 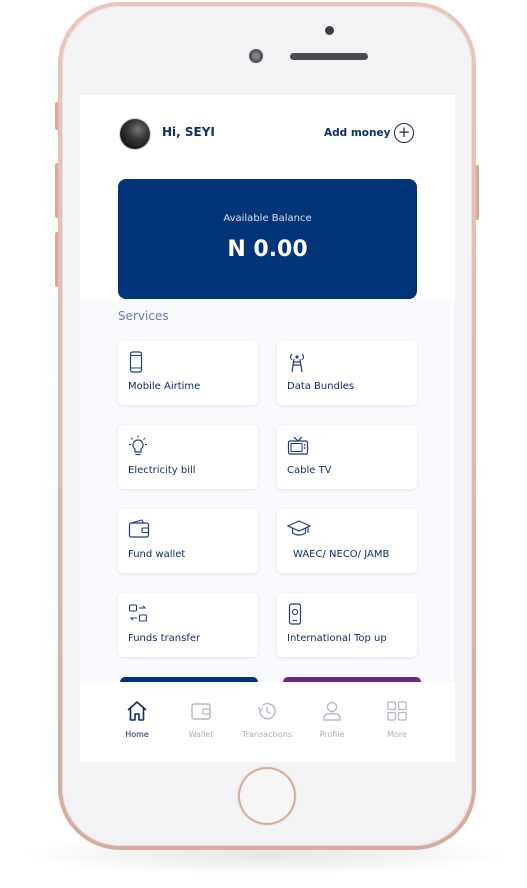 What do you see at coordinates (267, 249) in the screenshot?
I see `balance-amount: N 0.00` at bounding box center [267, 249].